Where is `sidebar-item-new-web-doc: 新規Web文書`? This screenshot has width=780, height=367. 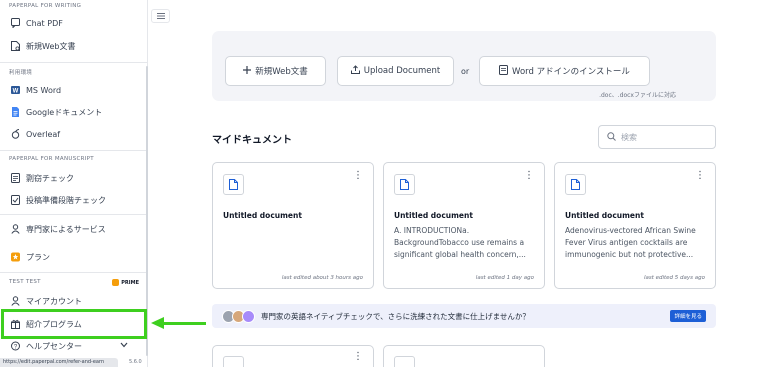
sidebar-item-new-web-doc: 新規Web文書 is located at coordinates (74, 46).